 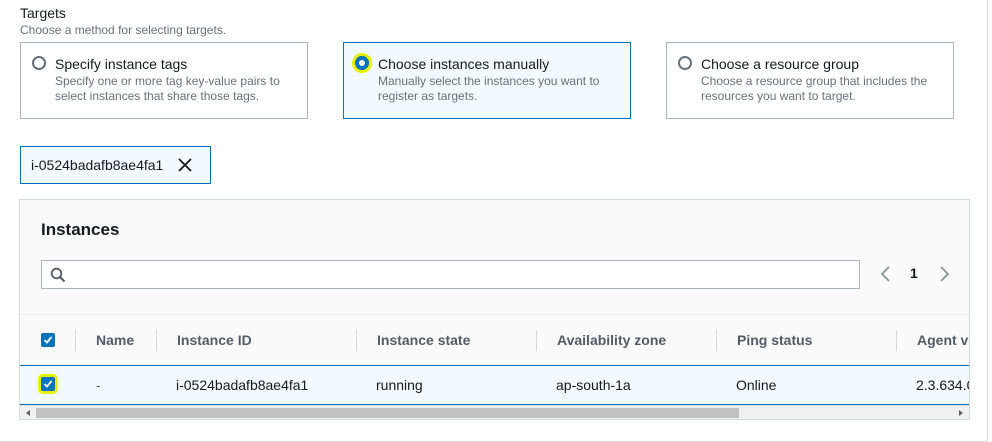 What do you see at coordinates (185, 165) in the screenshot?
I see `close-icon` at bounding box center [185, 165].